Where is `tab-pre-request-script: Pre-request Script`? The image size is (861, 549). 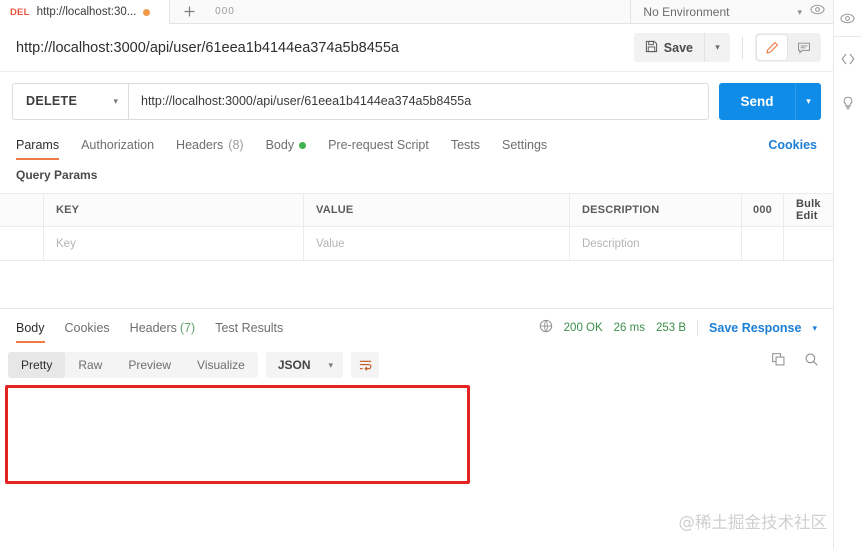 tab-pre-request-script: Pre-request Script is located at coordinates (385, 145).